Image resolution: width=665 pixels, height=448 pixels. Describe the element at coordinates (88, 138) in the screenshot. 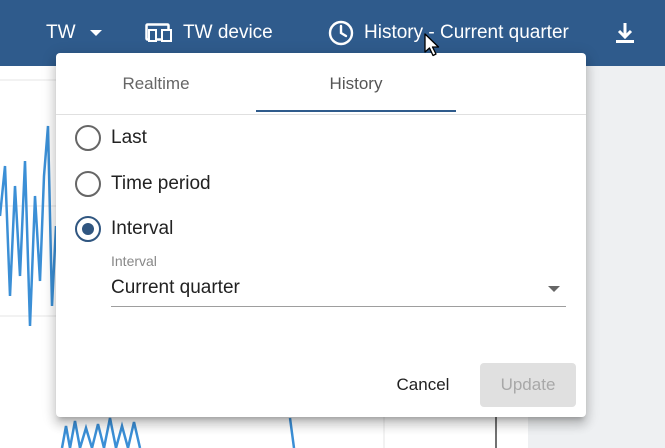

I see `radio-last` at that location.